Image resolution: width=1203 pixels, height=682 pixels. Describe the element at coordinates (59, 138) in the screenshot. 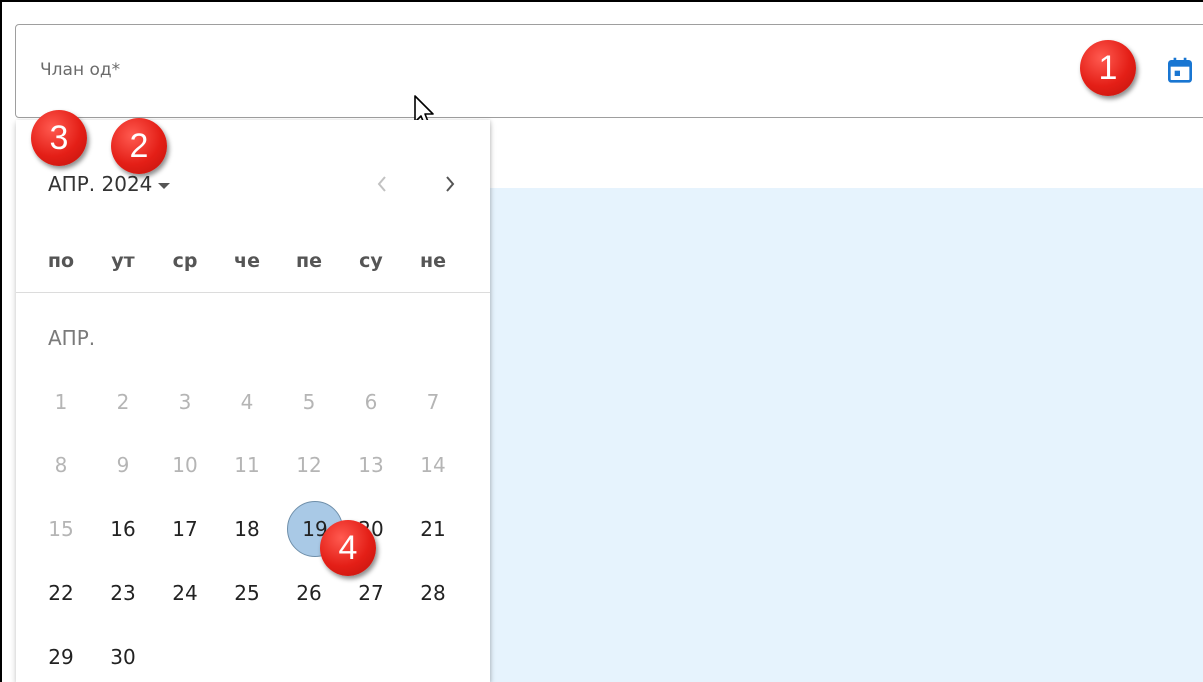

I see `annotation-badge-3: 3` at that location.